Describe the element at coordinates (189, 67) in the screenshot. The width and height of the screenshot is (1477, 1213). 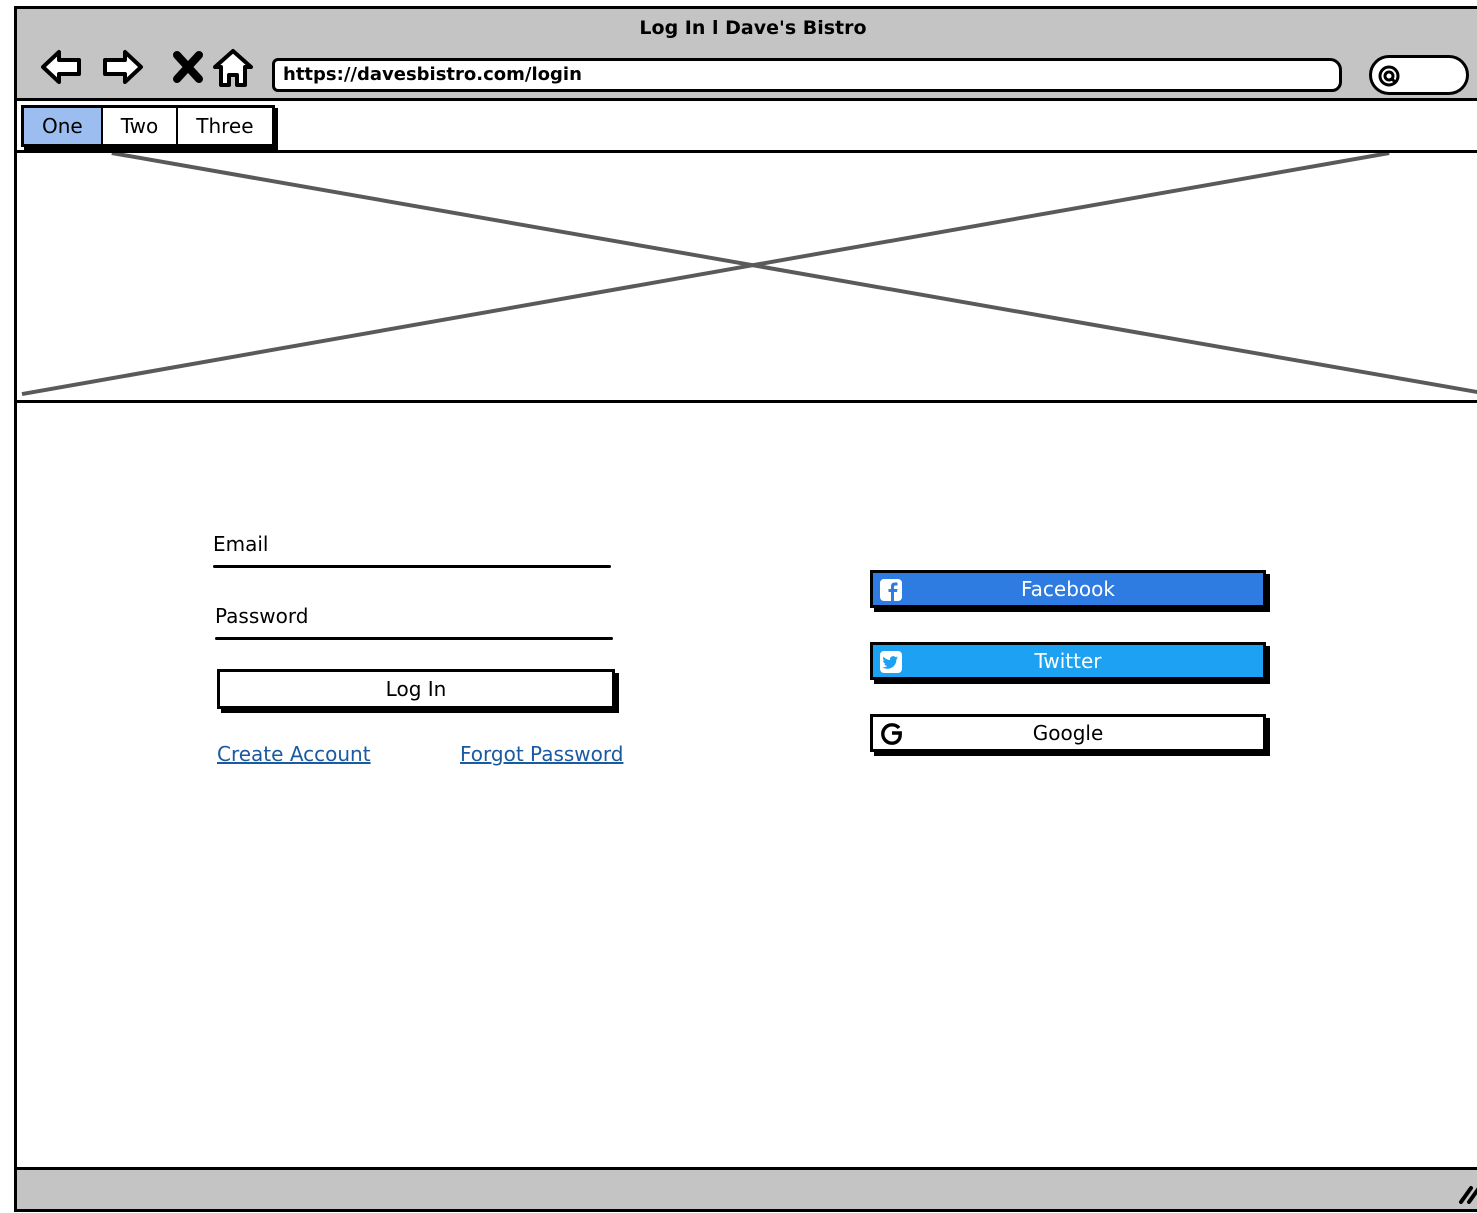
I see `close-icon` at that location.